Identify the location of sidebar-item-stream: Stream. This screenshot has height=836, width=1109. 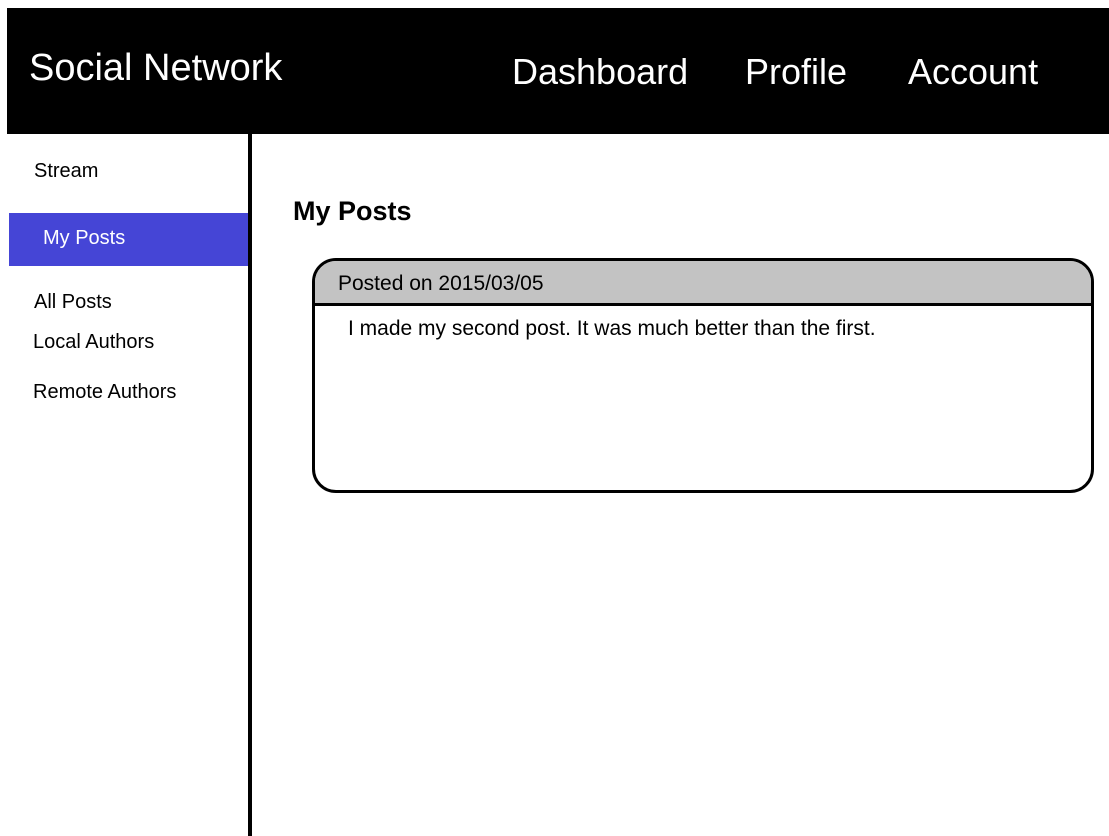
(66, 171).